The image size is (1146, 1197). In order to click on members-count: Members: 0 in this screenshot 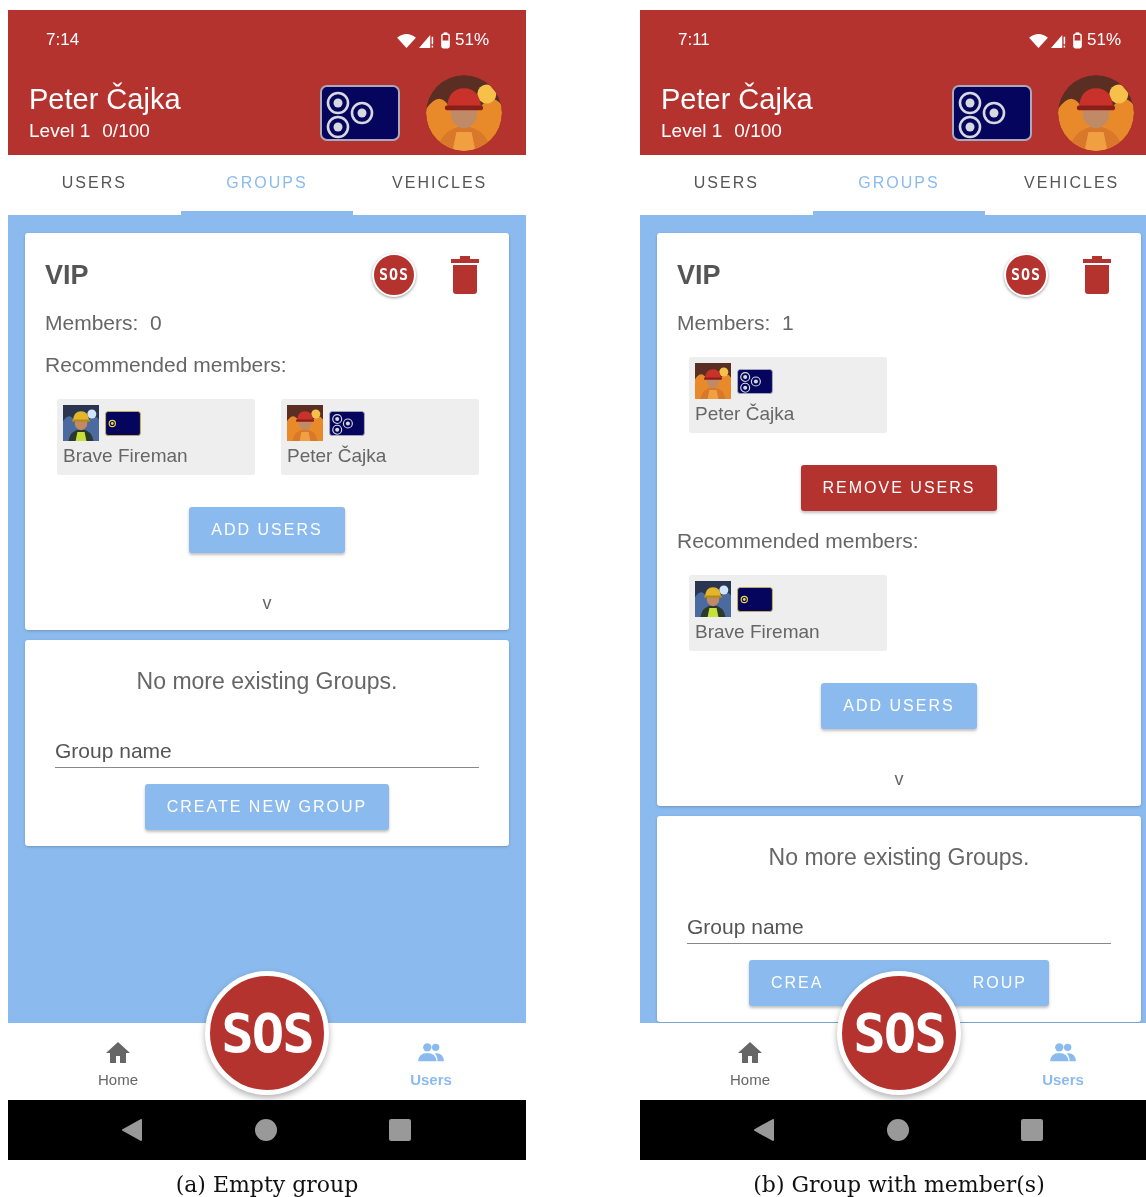, I will do `click(104, 323)`.